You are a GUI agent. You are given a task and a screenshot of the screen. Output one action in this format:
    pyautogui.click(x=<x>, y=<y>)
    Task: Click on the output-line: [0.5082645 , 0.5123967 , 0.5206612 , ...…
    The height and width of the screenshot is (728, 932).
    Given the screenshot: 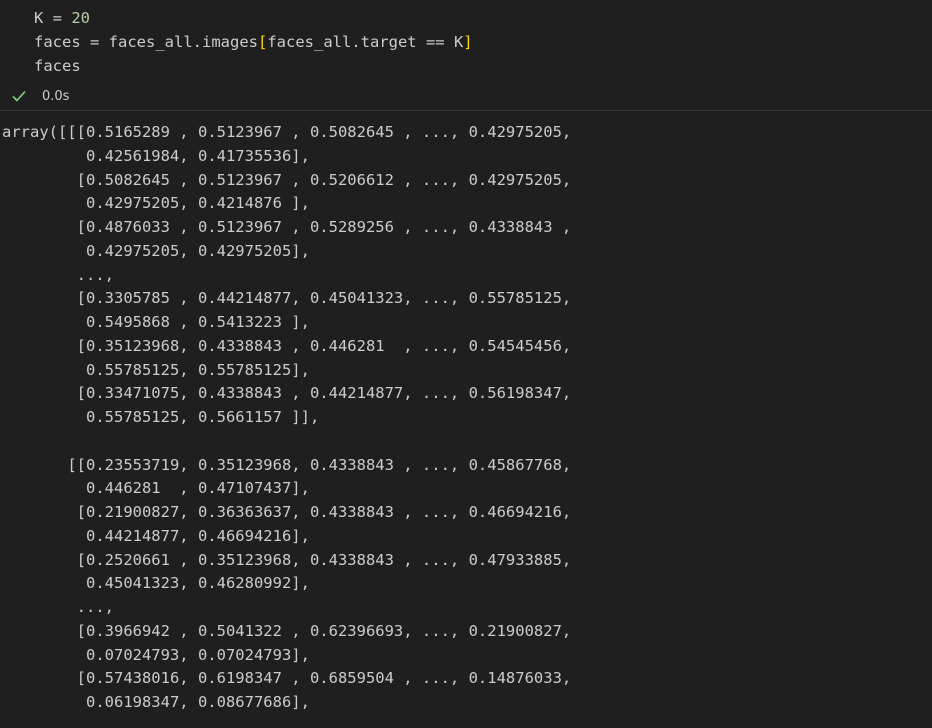 What is the action you would take?
    pyautogui.click(x=287, y=179)
    